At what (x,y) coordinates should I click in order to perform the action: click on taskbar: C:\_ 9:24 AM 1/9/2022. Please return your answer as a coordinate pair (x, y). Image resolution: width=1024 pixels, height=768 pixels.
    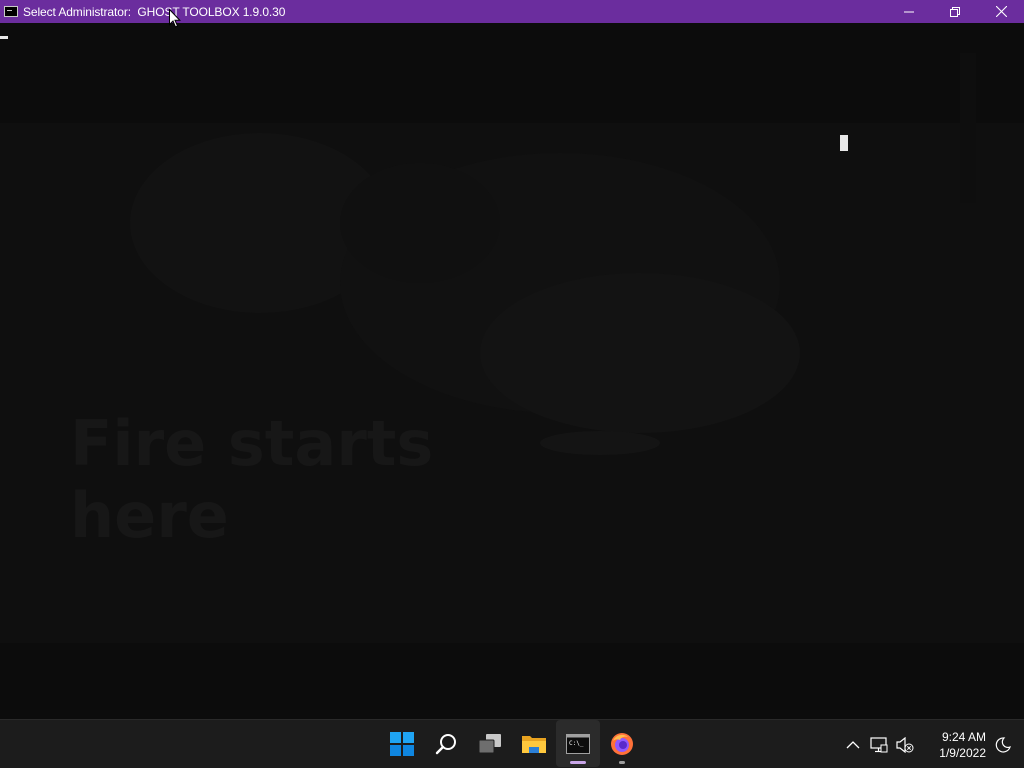
    Looking at the image, I should click on (512, 743).